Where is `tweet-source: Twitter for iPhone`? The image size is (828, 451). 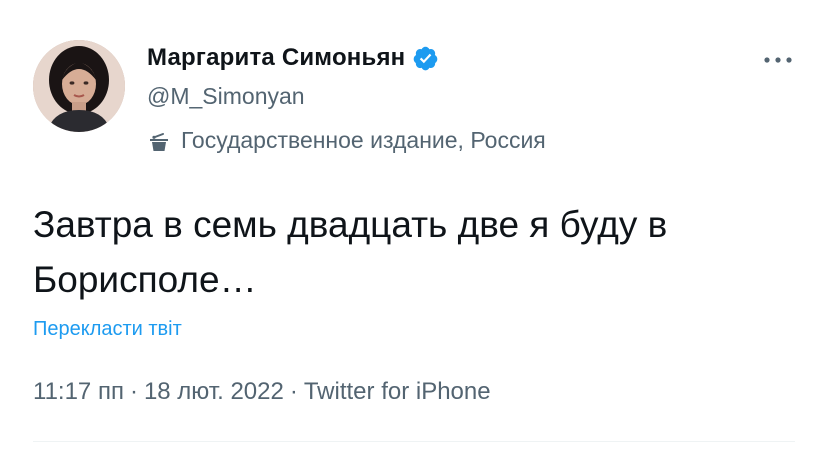
tweet-source: Twitter for iPhone is located at coordinates (397, 391).